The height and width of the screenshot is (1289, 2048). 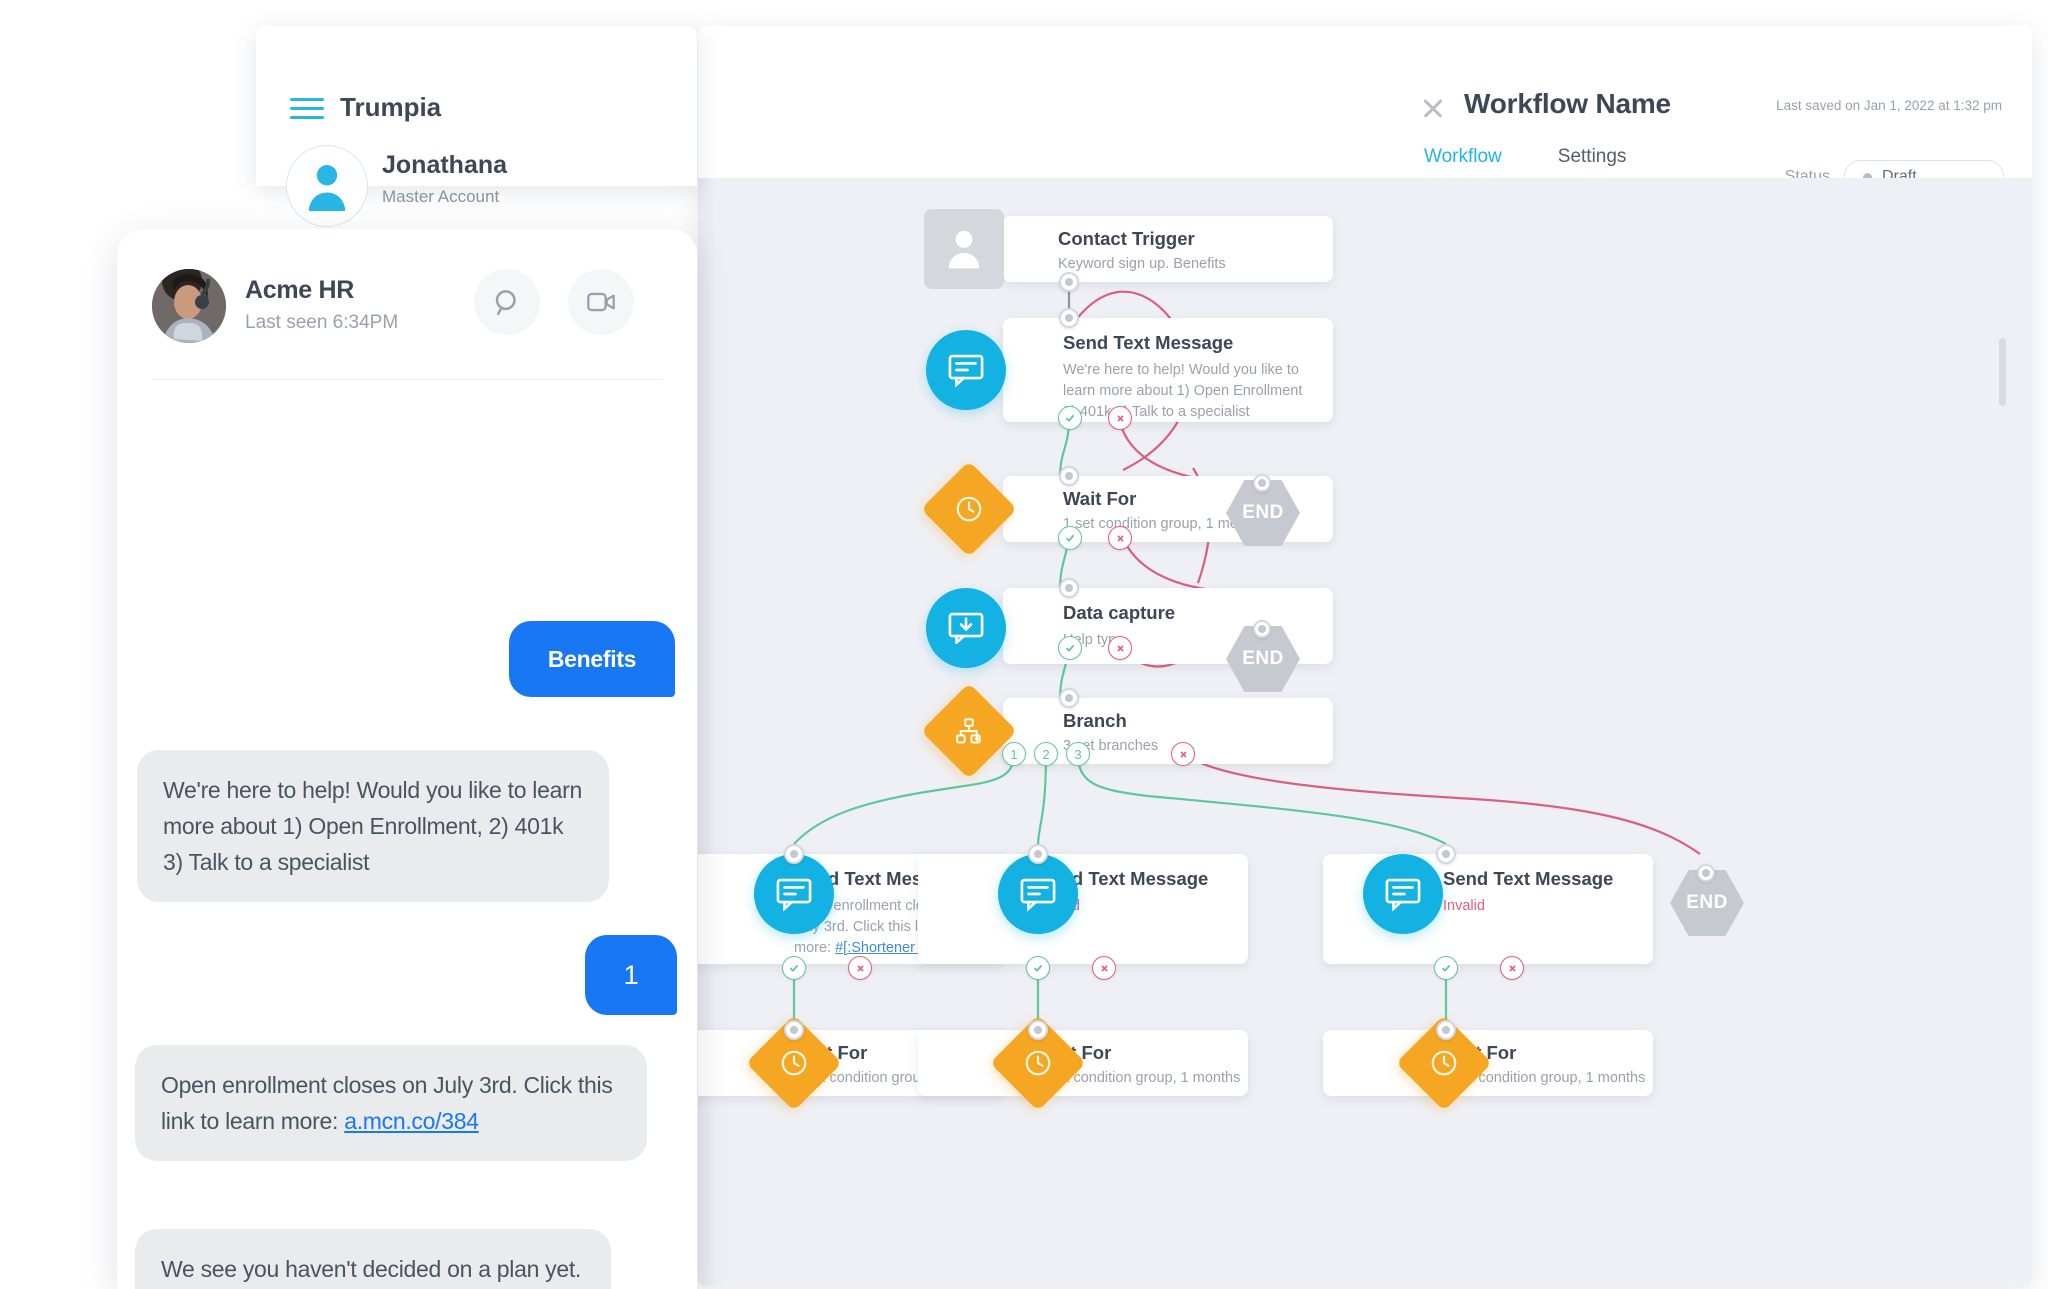 I want to click on download-message-icon, so click(x=966, y=628).